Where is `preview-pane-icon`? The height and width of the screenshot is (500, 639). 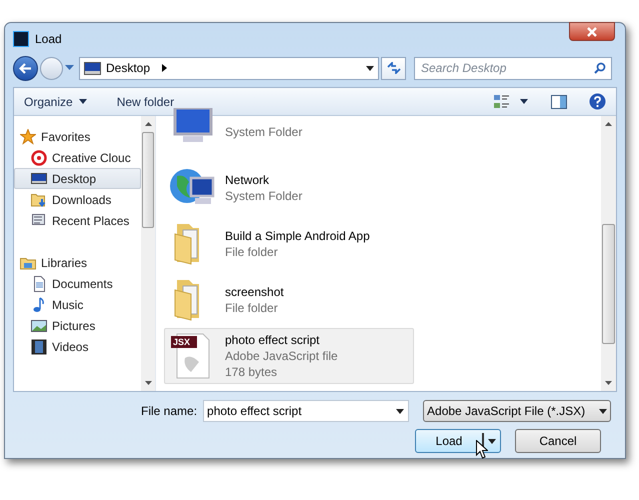
preview-pane-icon is located at coordinates (559, 101).